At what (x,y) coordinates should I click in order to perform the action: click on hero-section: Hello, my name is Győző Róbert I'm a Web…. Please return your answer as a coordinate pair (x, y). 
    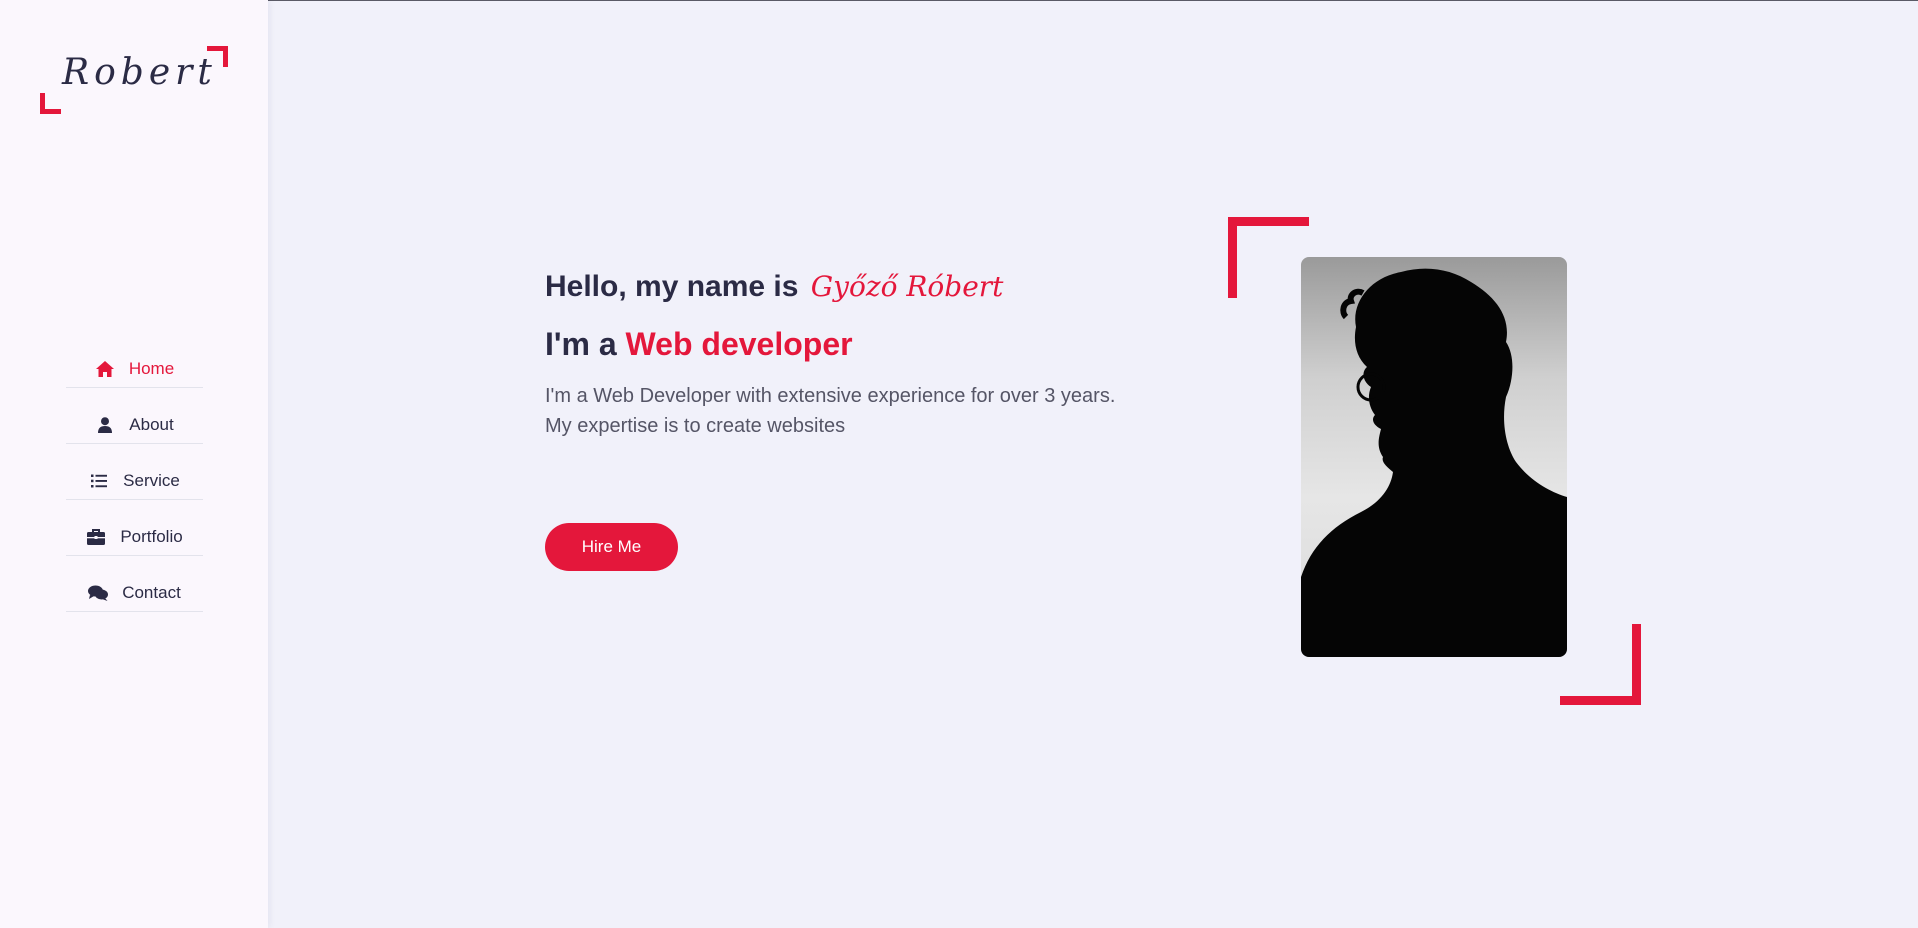
    Looking at the image, I should click on (875, 355).